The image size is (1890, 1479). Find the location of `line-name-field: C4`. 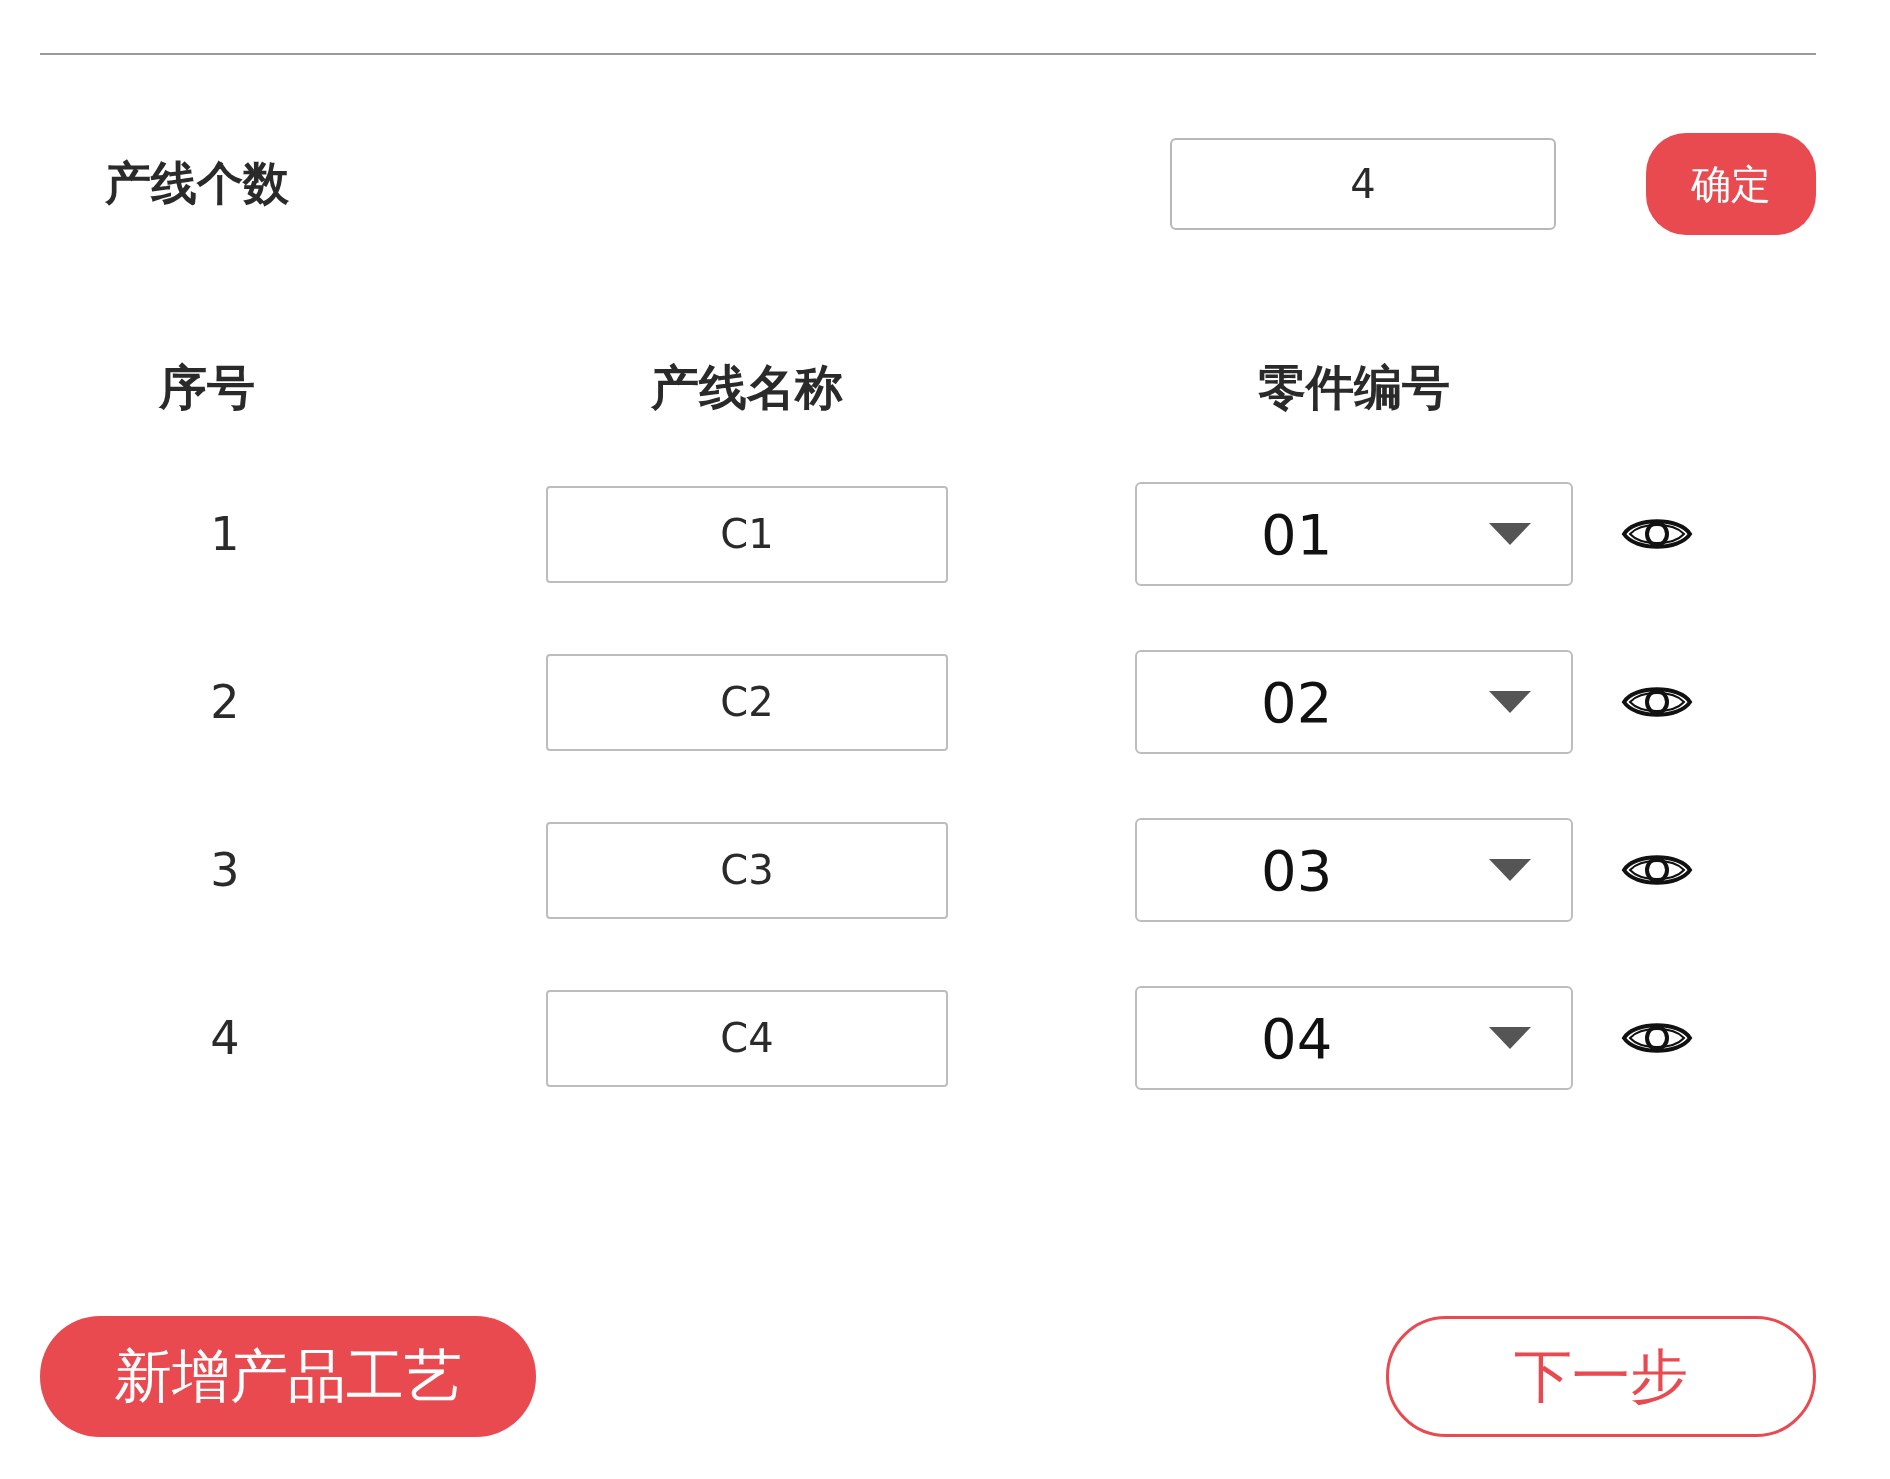

line-name-field: C4 is located at coordinates (747, 1038).